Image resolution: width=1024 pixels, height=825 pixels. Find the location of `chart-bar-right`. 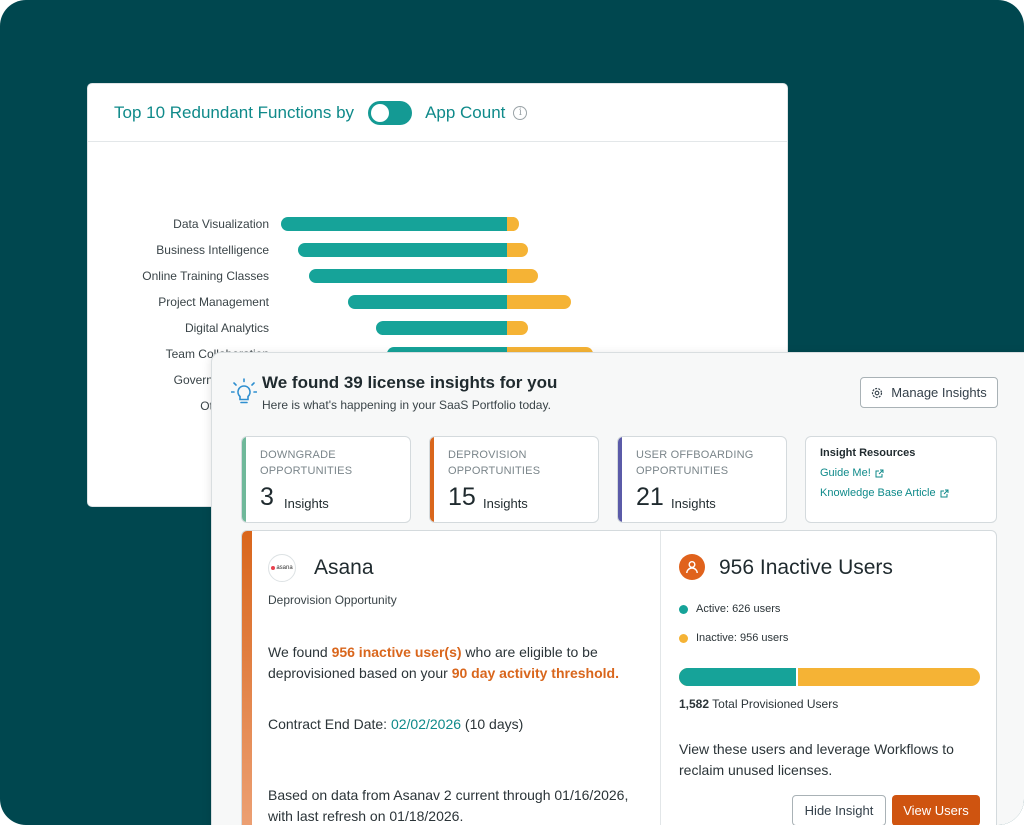

chart-bar-right is located at coordinates (539, 302).